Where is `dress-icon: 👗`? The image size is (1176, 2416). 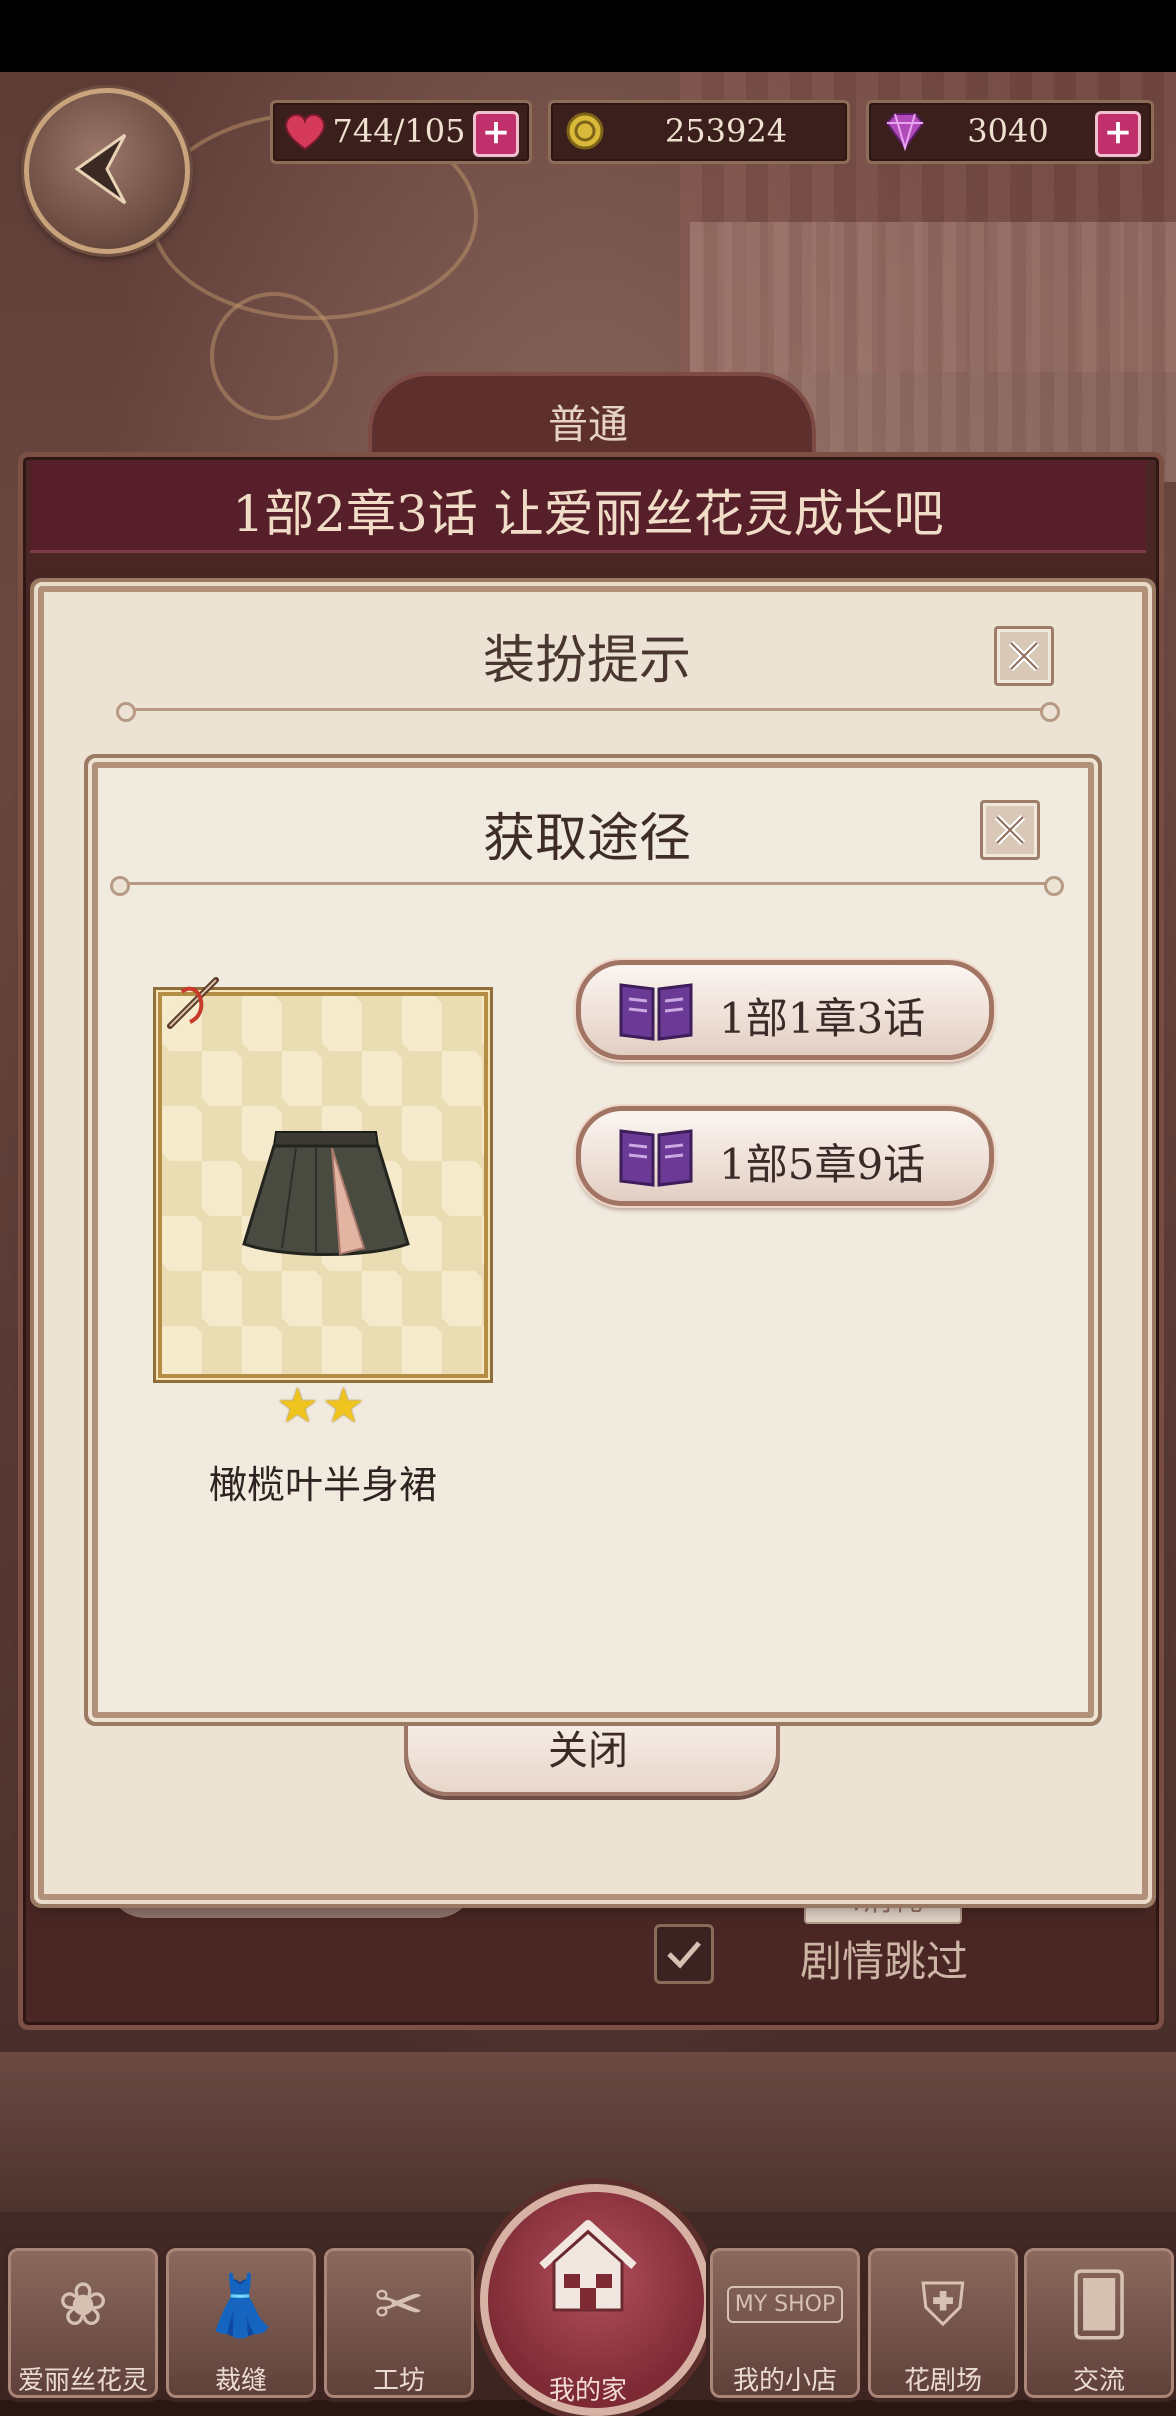 dress-icon: 👗 is located at coordinates (241, 2306).